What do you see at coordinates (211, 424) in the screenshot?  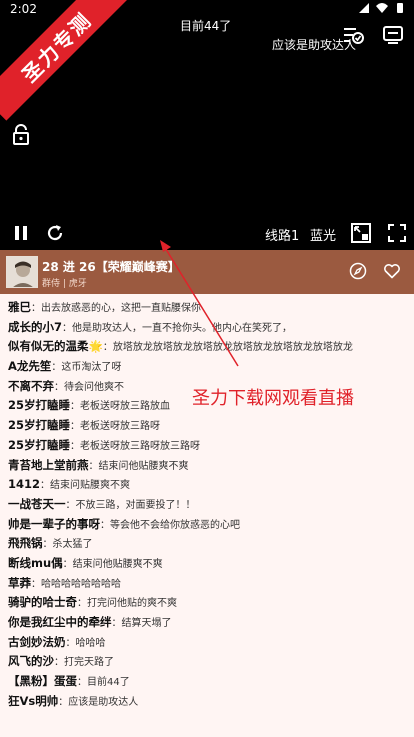 I see `chat-message: 25岁打瞌睡：老板送呀放三路呀` at bounding box center [211, 424].